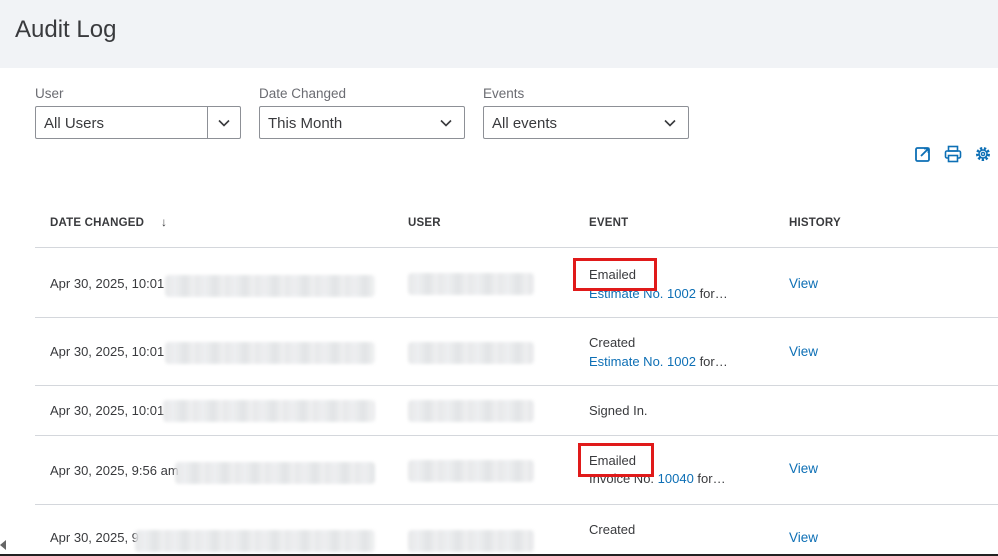 The width and height of the screenshot is (998, 556). What do you see at coordinates (983, 154) in the screenshot?
I see `settings-gear-icon` at bounding box center [983, 154].